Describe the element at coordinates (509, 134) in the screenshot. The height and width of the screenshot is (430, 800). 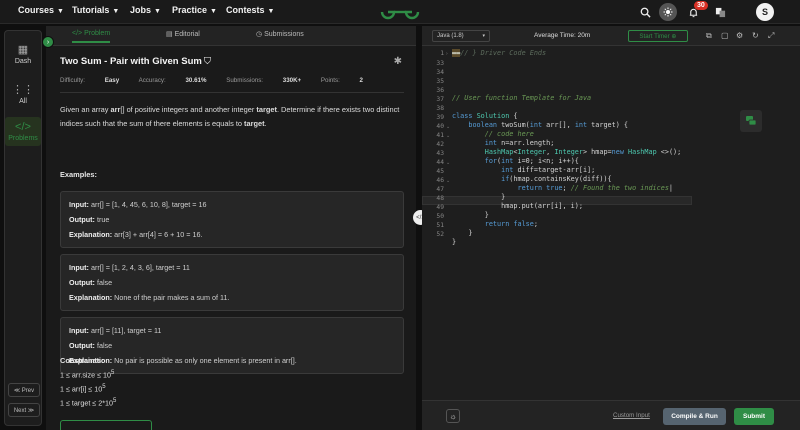
I see `code-line: // code here` at that location.